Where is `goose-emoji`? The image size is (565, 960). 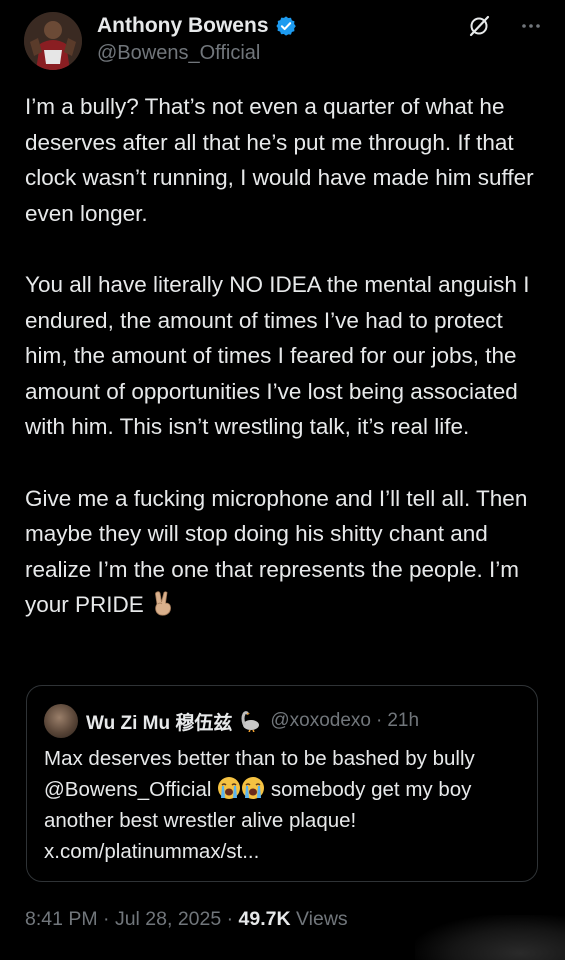 goose-emoji is located at coordinates (250, 721).